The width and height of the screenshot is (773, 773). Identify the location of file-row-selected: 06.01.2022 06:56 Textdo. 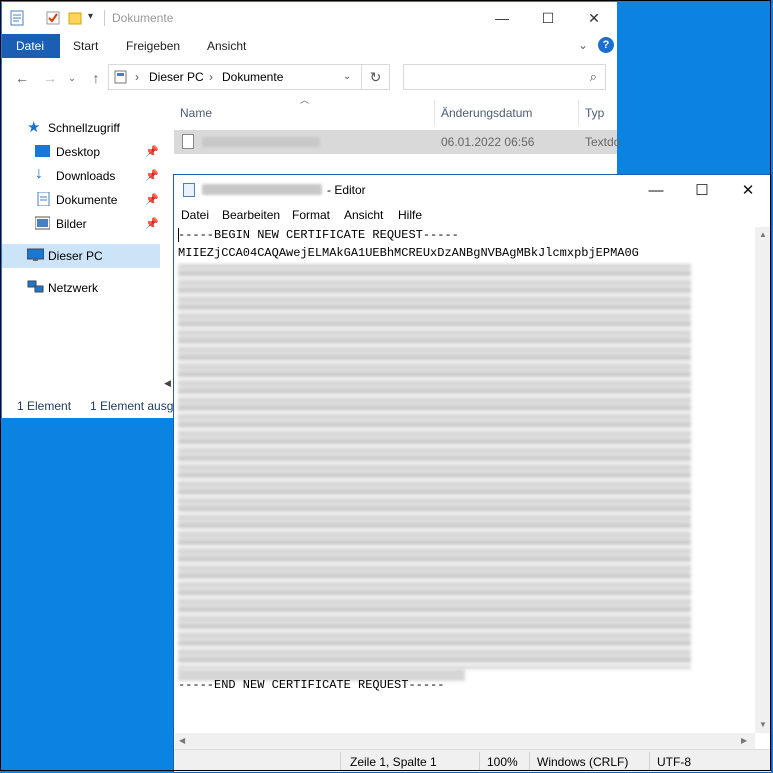
(397, 142).